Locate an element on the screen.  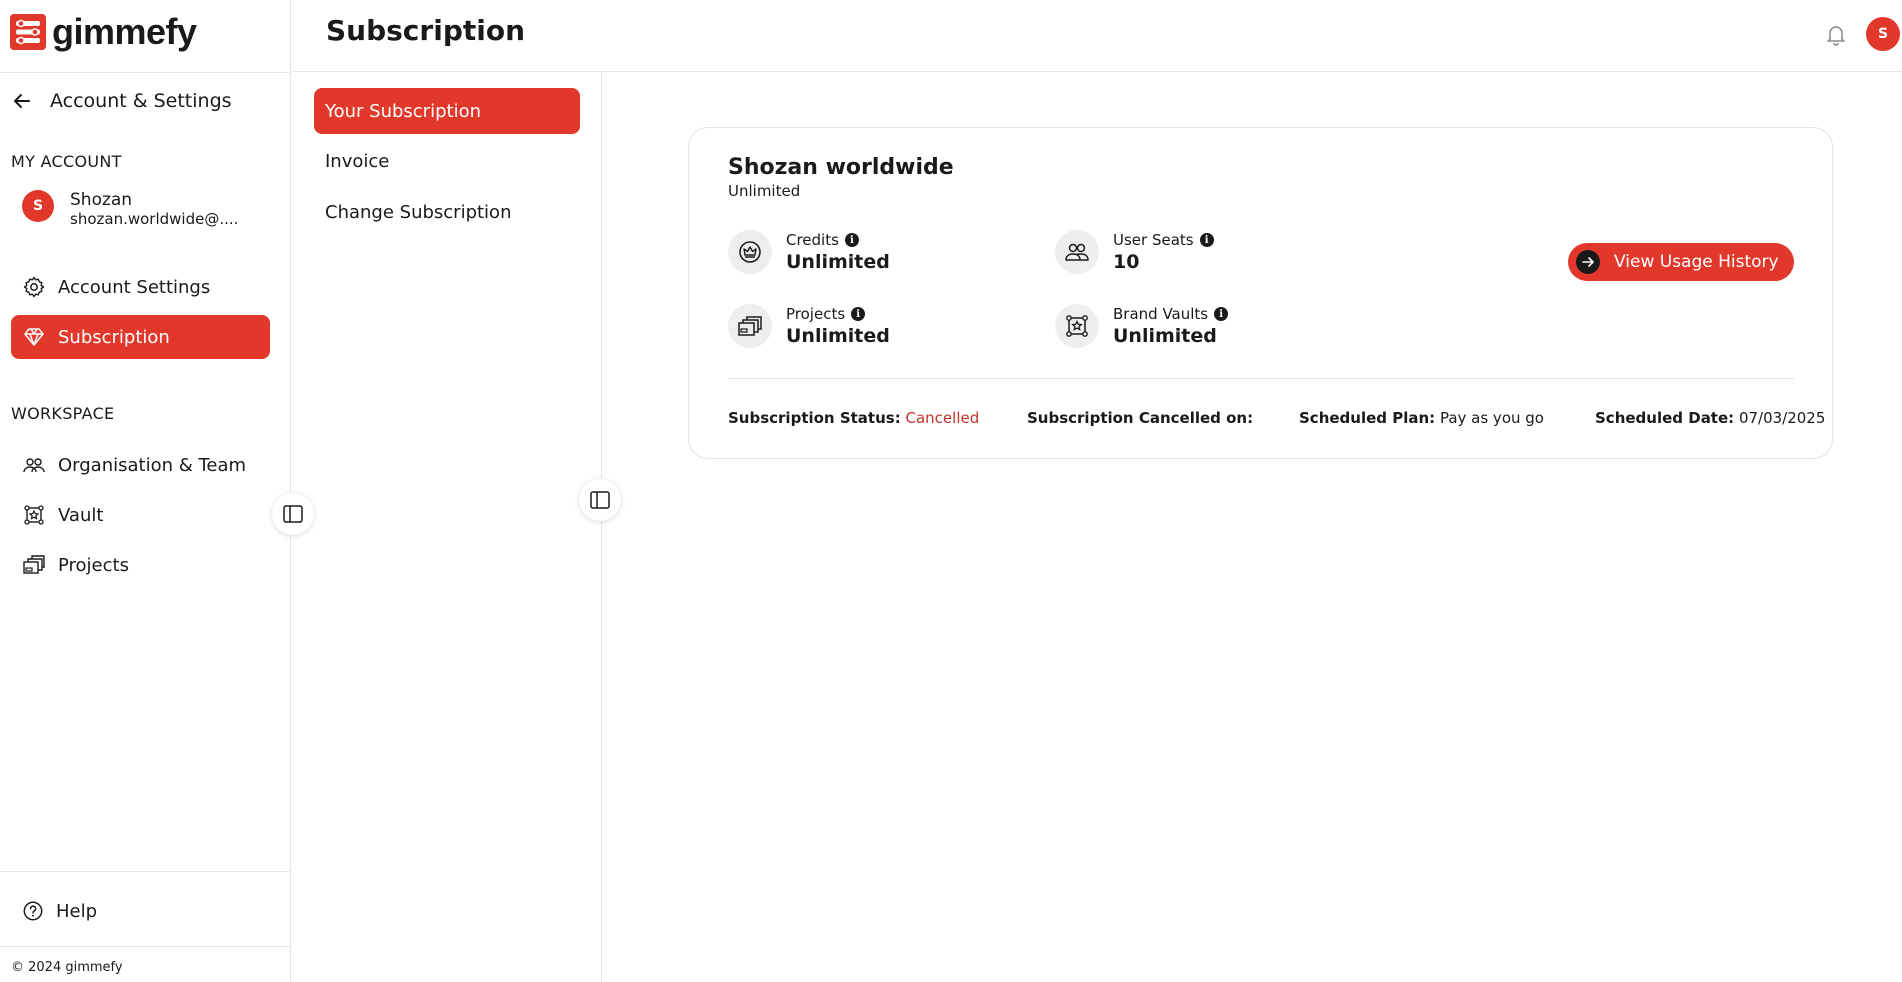
back-label: Account & Settings is located at coordinates (141, 101).